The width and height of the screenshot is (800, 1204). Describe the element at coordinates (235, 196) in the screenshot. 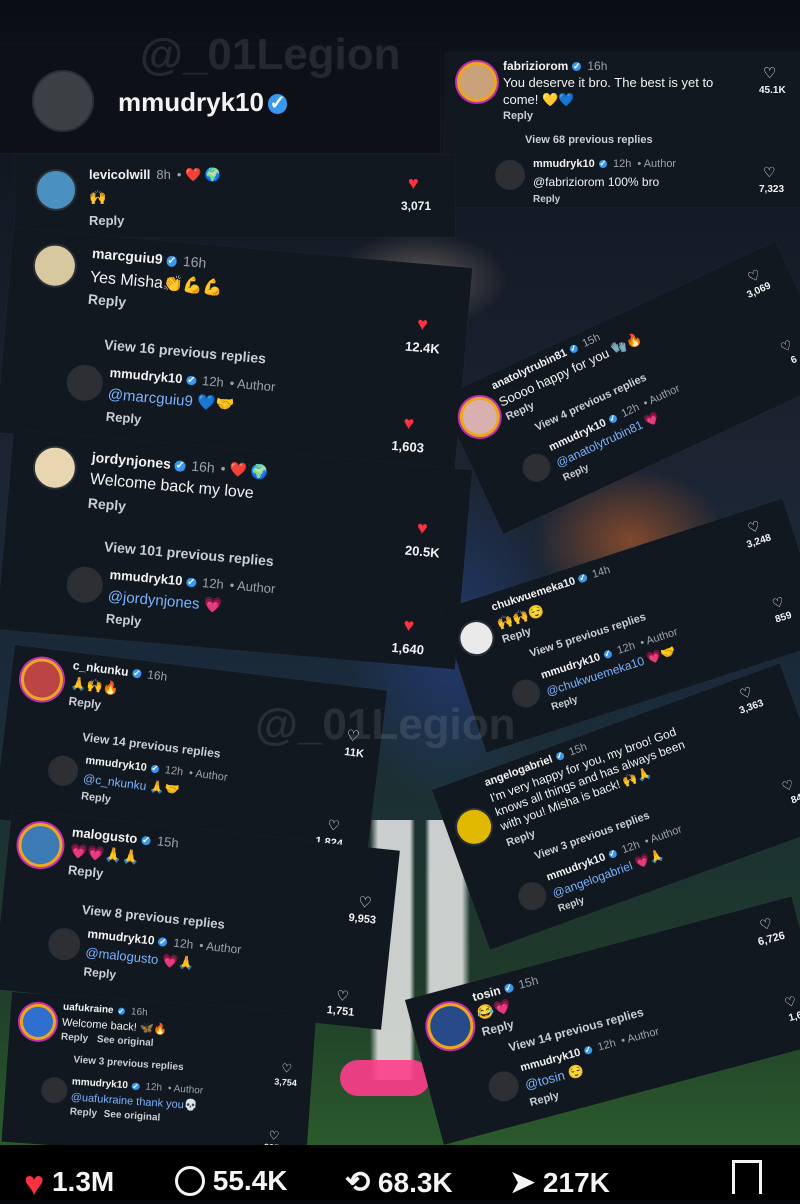

I see `comment-card: levicolwill 8h • ❤️ 🌍 🙌 Reply ♥ 3,071` at that location.